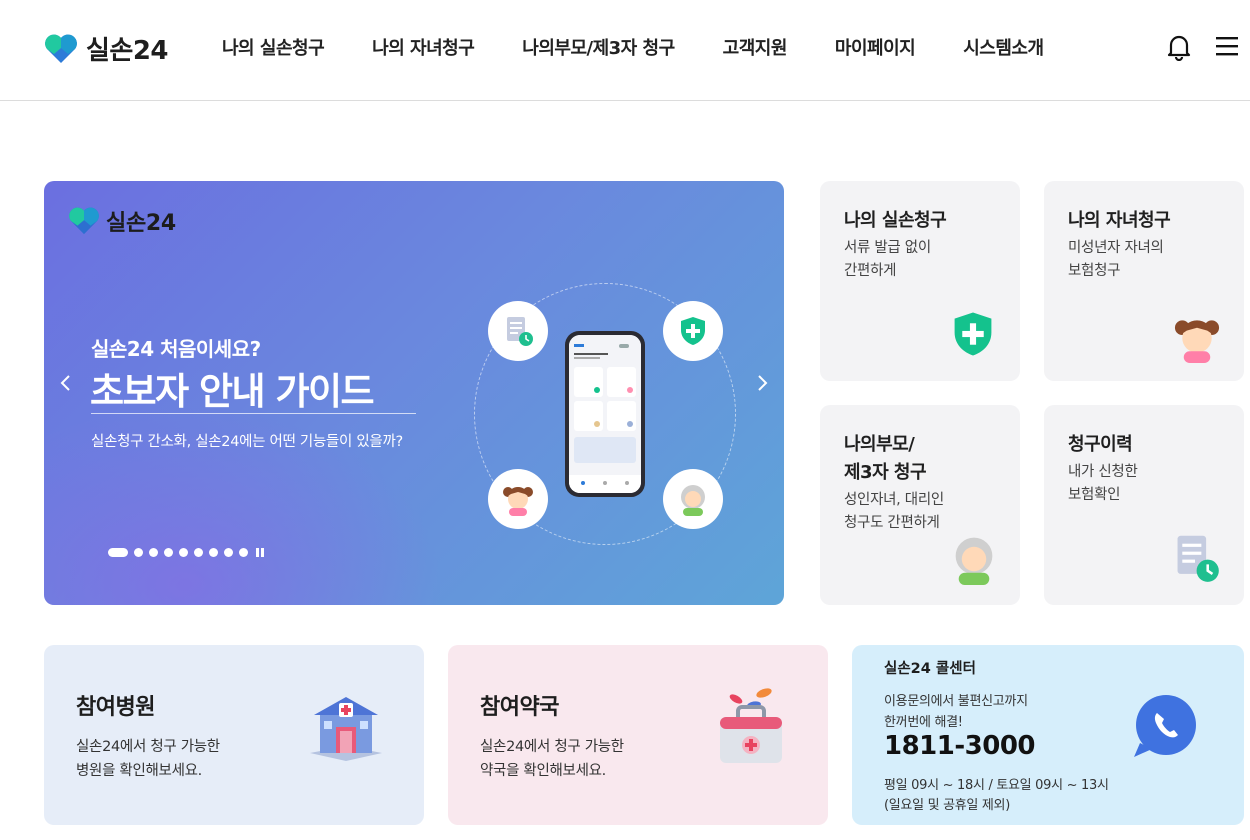 Image resolution: width=1250 pixels, height=840 pixels. I want to click on card-title-line: 제3자 청구, so click(885, 472).